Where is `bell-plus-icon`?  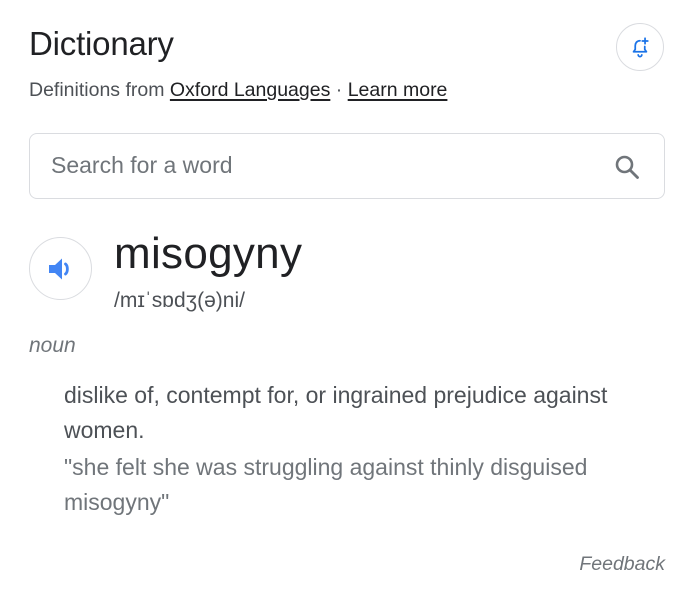 bell-plus-icon is located at coordinates (640, 47).